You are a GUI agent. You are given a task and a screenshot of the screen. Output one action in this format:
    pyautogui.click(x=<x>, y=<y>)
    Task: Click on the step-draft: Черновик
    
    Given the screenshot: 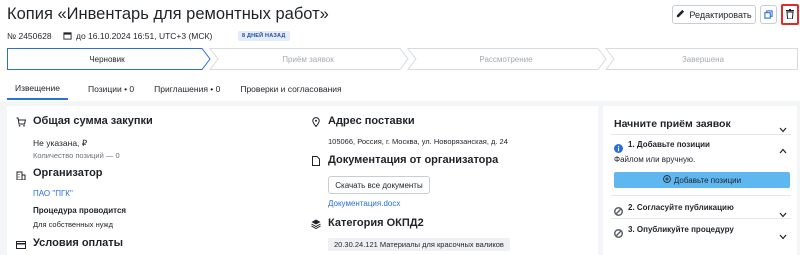 What is the action you would take?
    pyautogui.click(x=107, y=59)
    